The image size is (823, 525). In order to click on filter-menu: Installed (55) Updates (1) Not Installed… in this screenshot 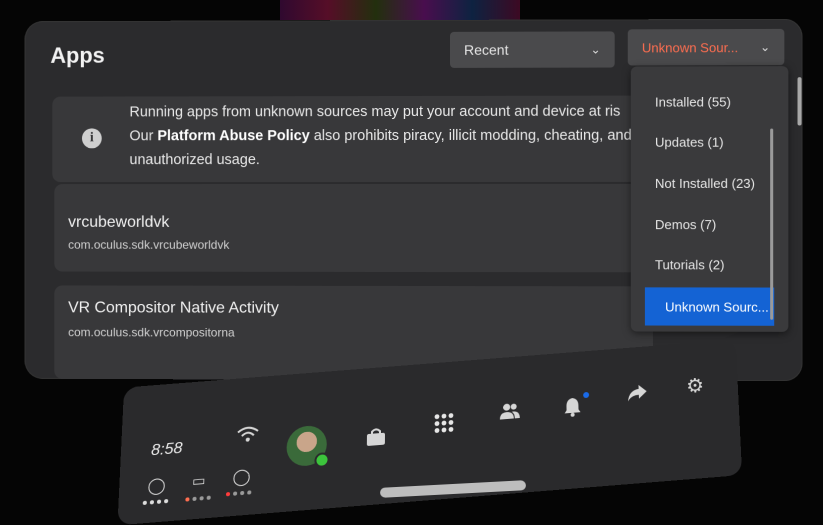, I will do `click(709, 199)`.